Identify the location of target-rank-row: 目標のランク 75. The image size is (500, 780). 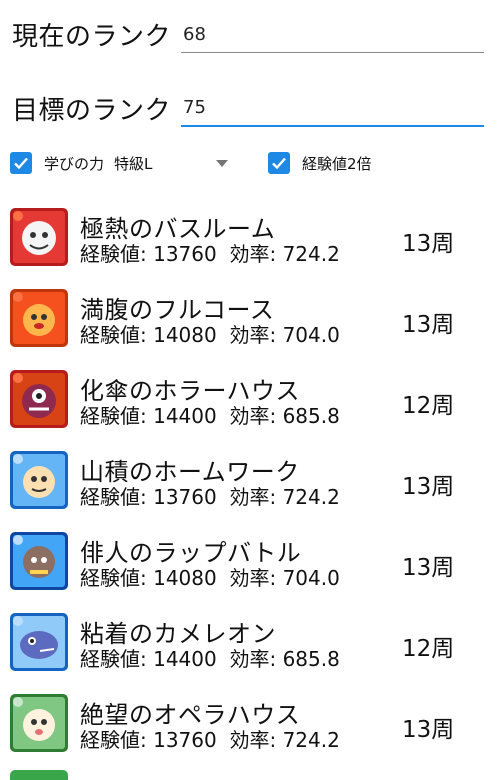
(248, 108).